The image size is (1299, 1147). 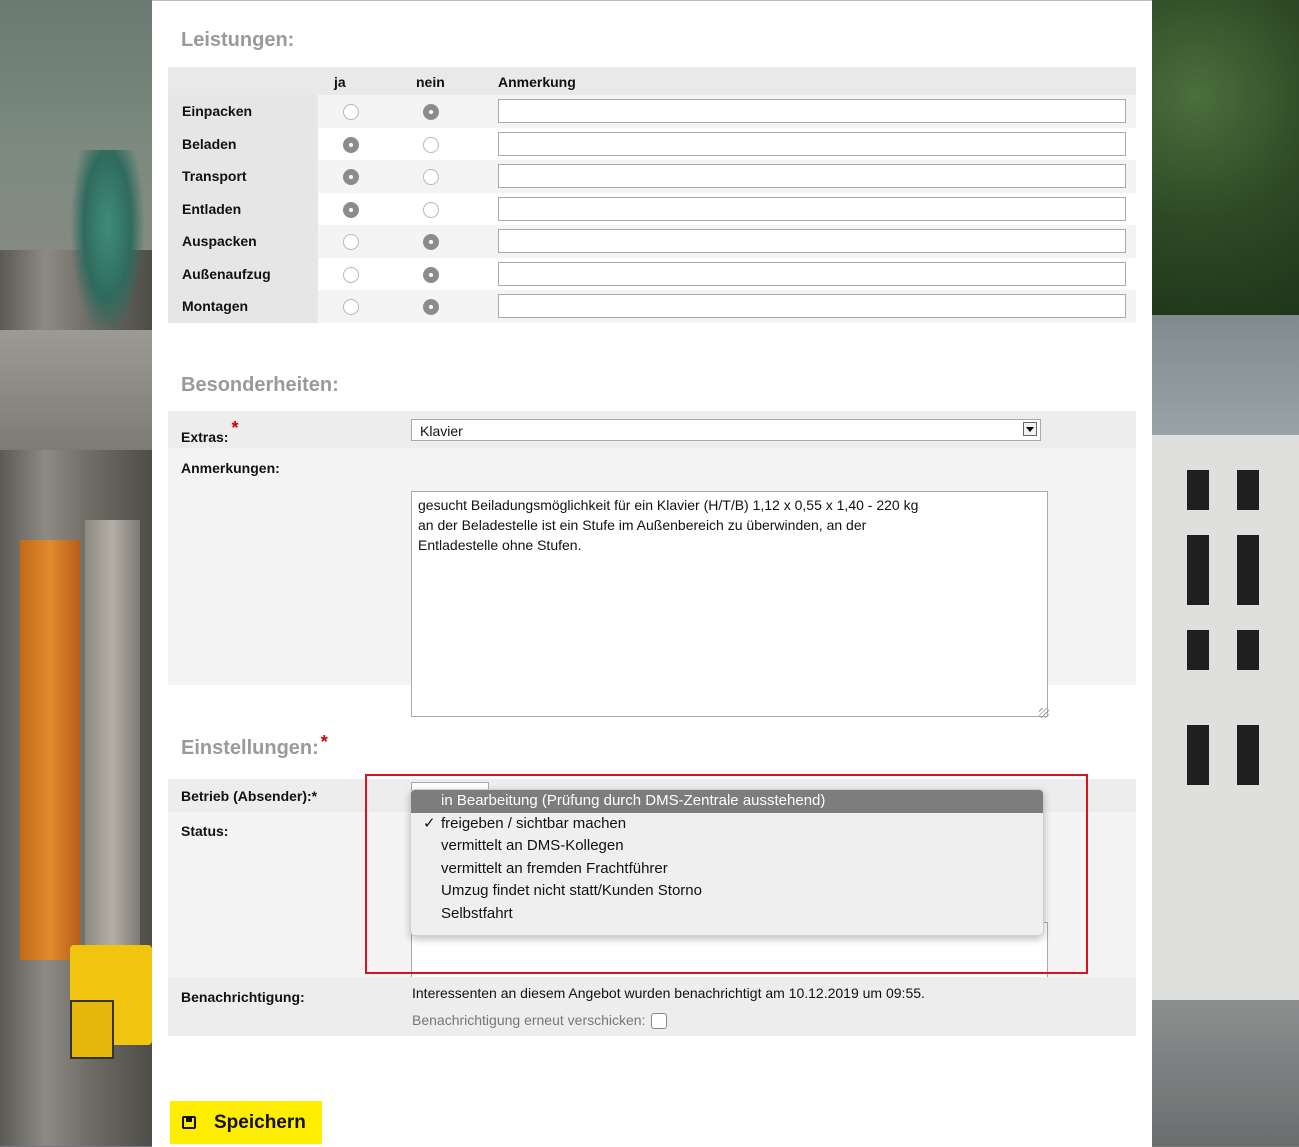 What do you see at coordinates (430, 82) in the screenshot?
I see `col-header-nein: nein` at bounding box center [430, 82].